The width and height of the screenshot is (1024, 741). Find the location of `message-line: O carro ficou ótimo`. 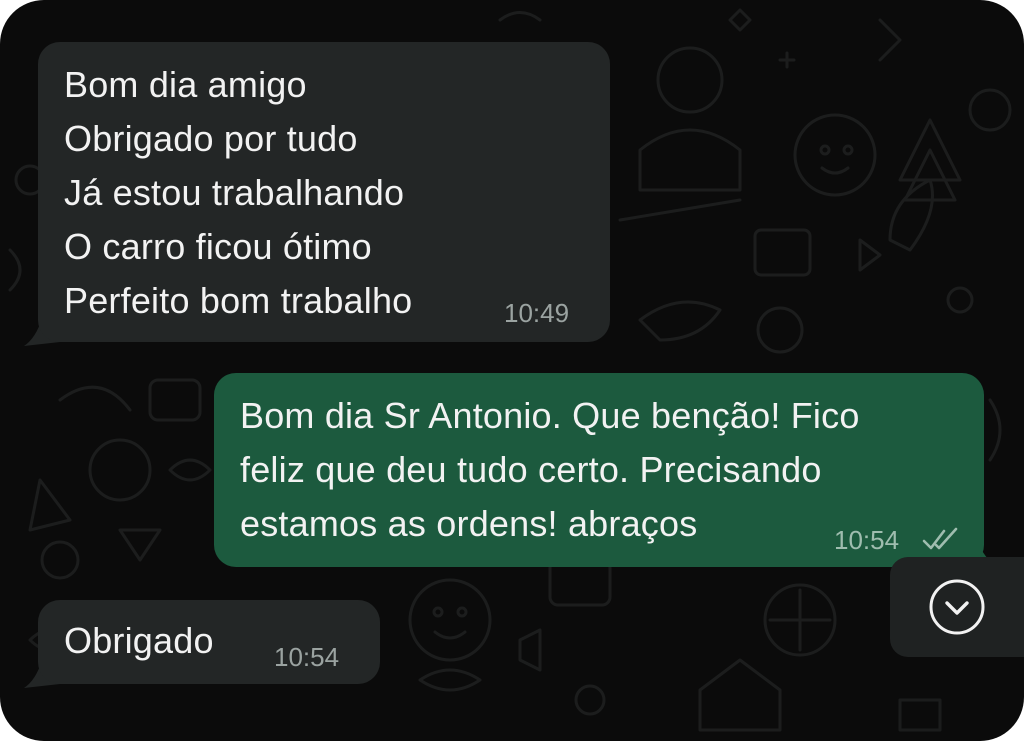

message-line: O carro ficou ótimo is located at coordinates (218, 246).